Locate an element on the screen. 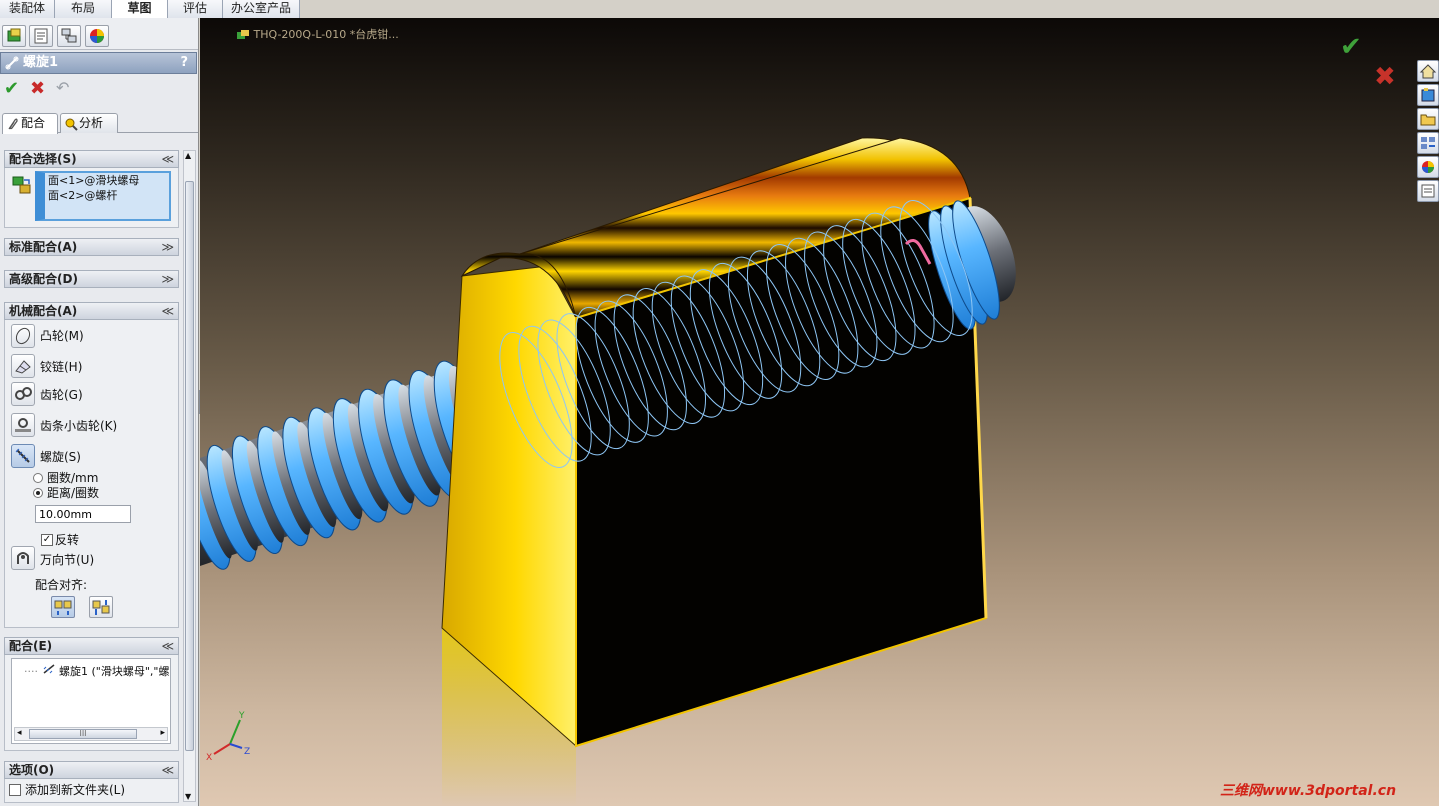  configuration-icon is located at coordinates (69, 35).